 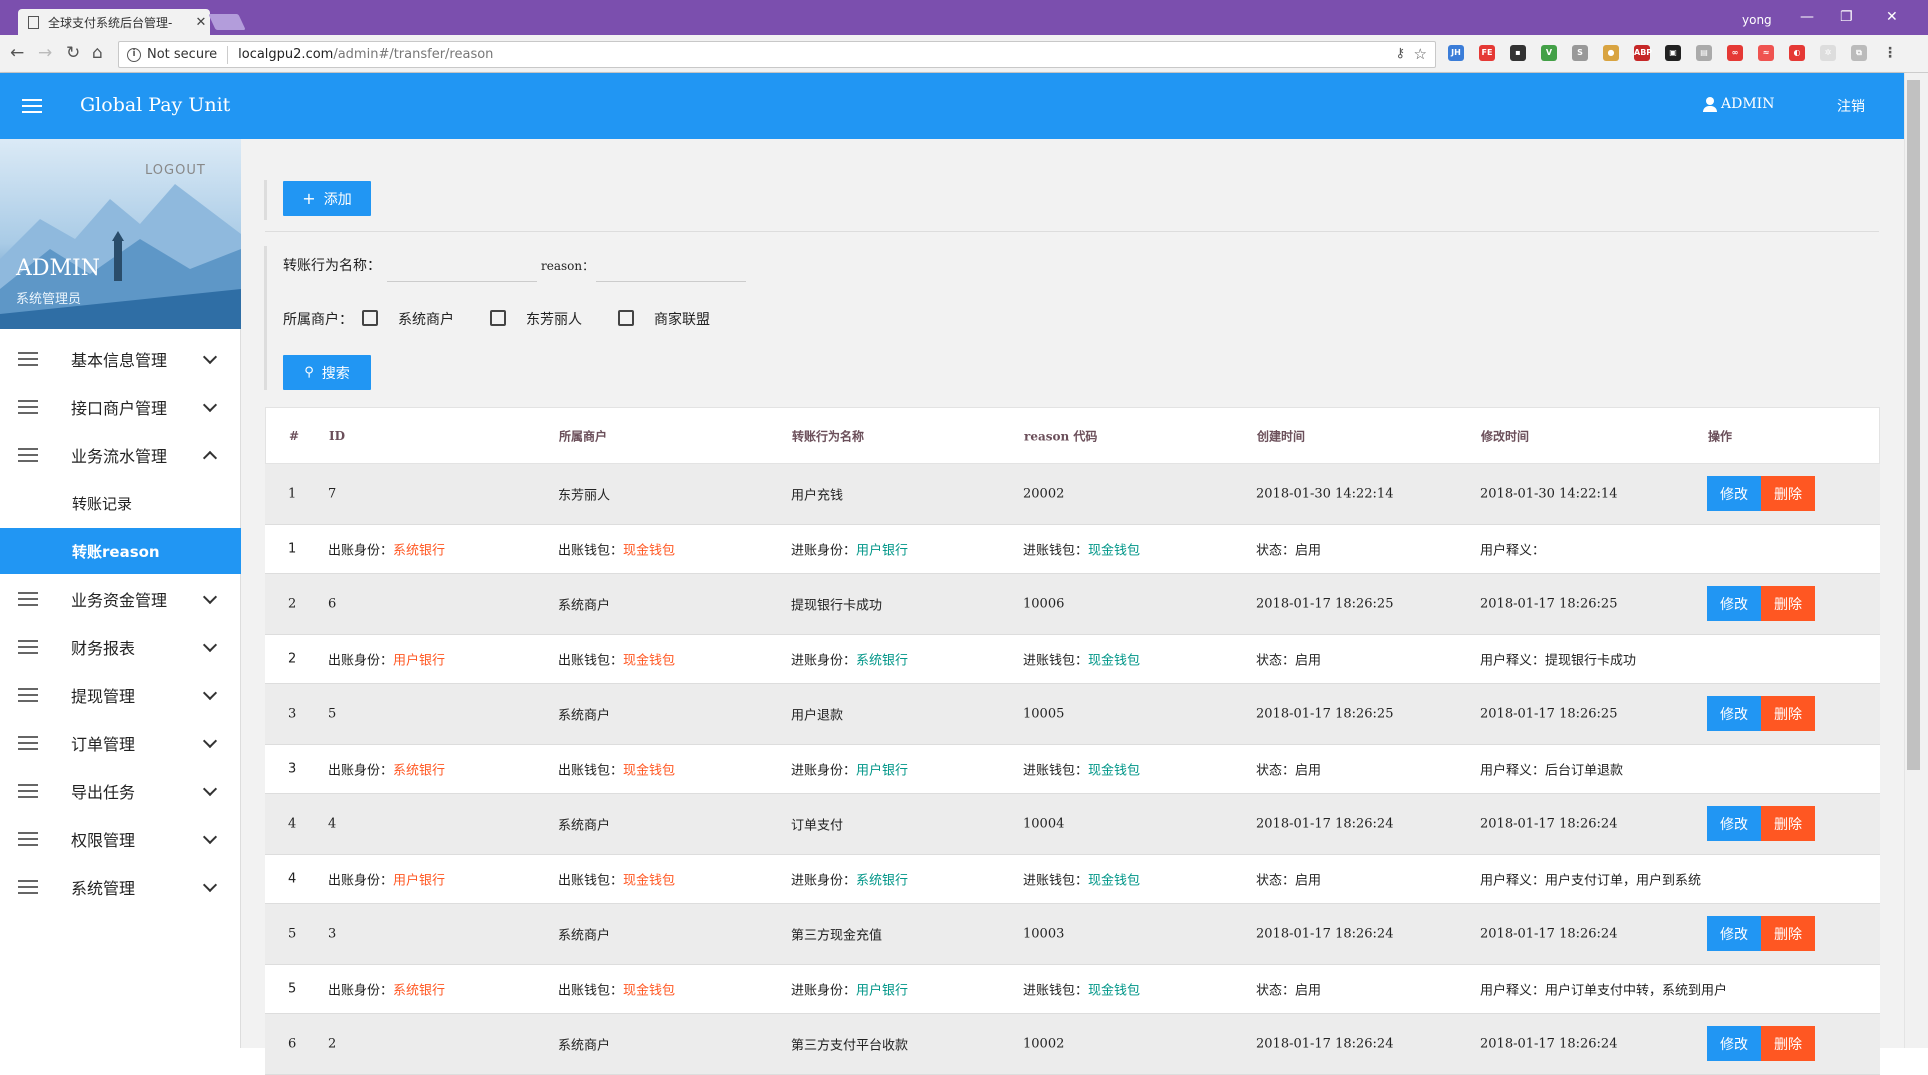 I want to click on in-identity-key: 进账身份：, so click(x=824, y=881).